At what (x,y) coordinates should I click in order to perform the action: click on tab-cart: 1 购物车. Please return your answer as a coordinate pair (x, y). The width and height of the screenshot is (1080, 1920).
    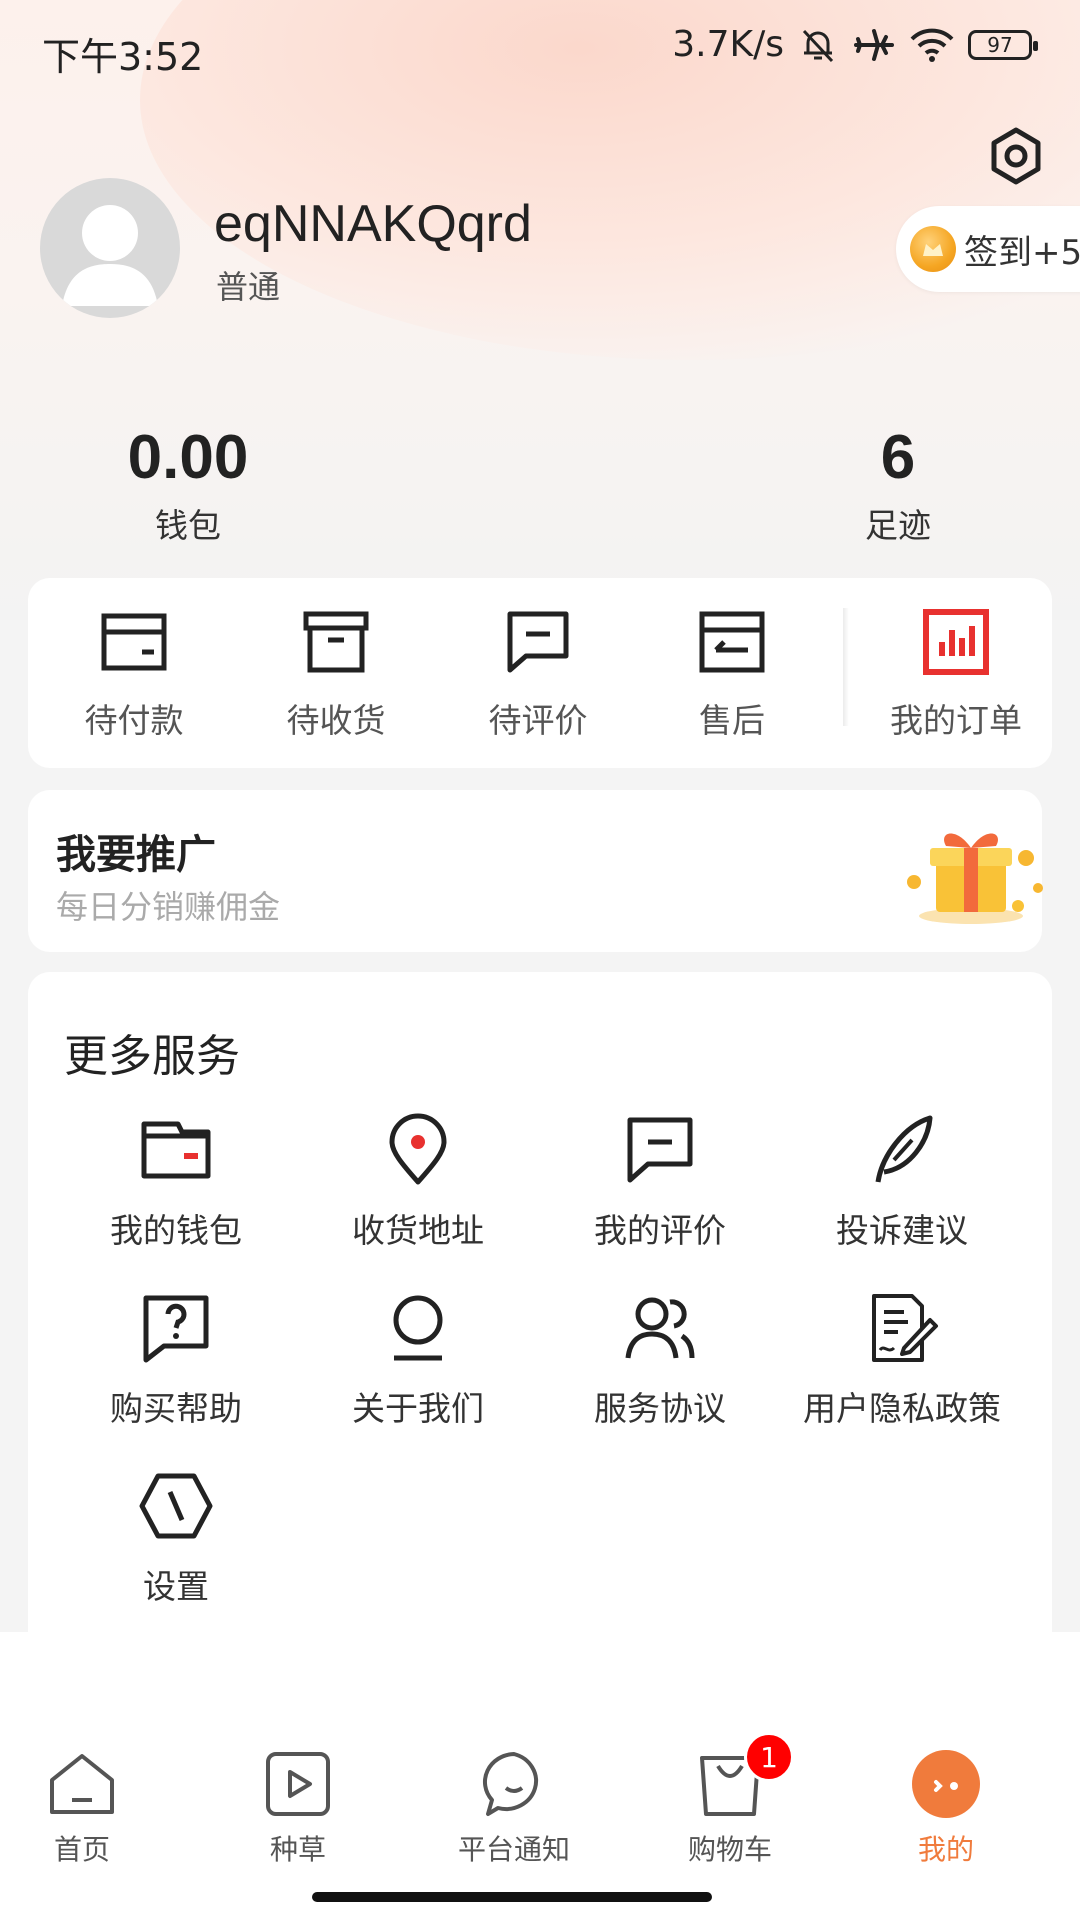
    Looking at the image, I should click on (730, 1800).